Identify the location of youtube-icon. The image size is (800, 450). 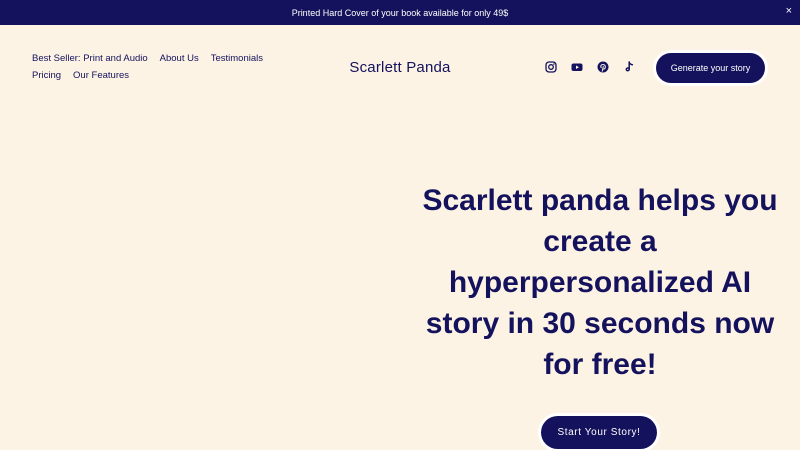
(576, 66).